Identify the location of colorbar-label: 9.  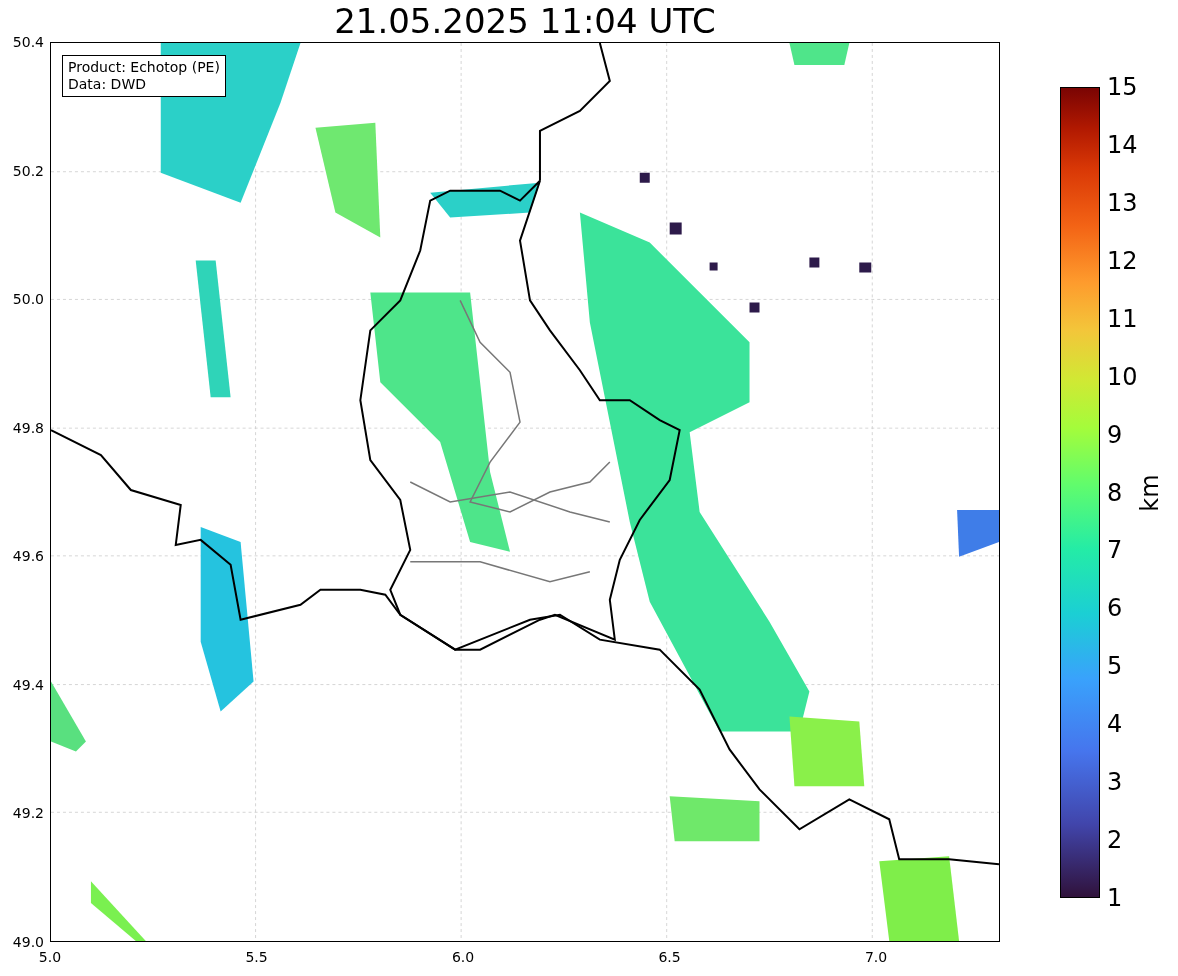
(1115, 434).